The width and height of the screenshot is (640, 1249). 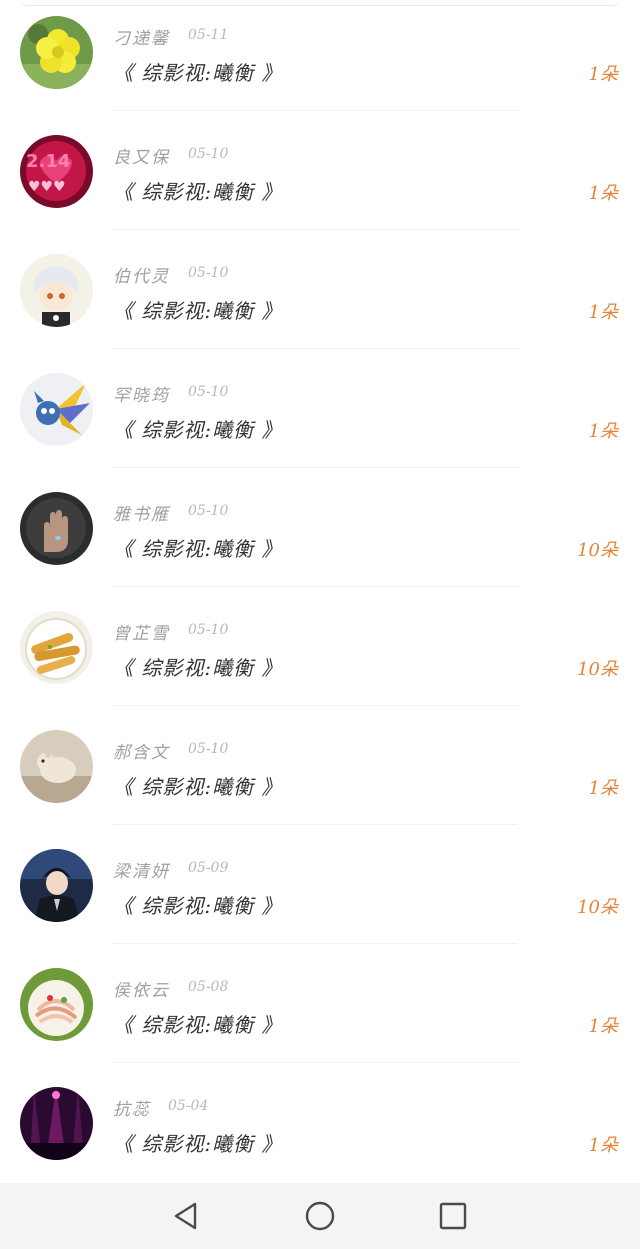 I want to click on fried-food-avatar-icon, so click(x=56, y=647).